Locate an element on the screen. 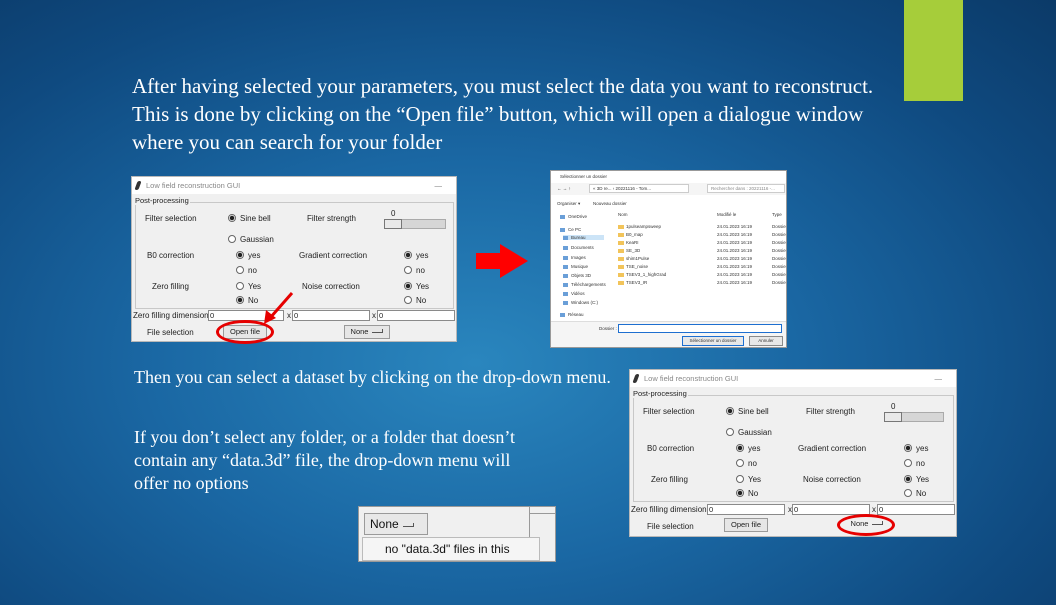 The height and width of the screenshot is (605, 1056). window-titlebar: Low field reconstruction GUI — is located at coordinates (793, 378).